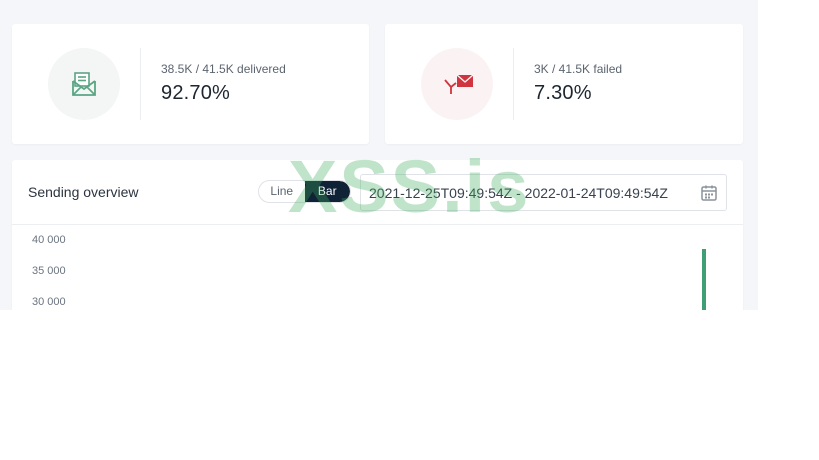 This screenshot has width=819, height=460. I want to click on panel-divider, so click(377, 224).